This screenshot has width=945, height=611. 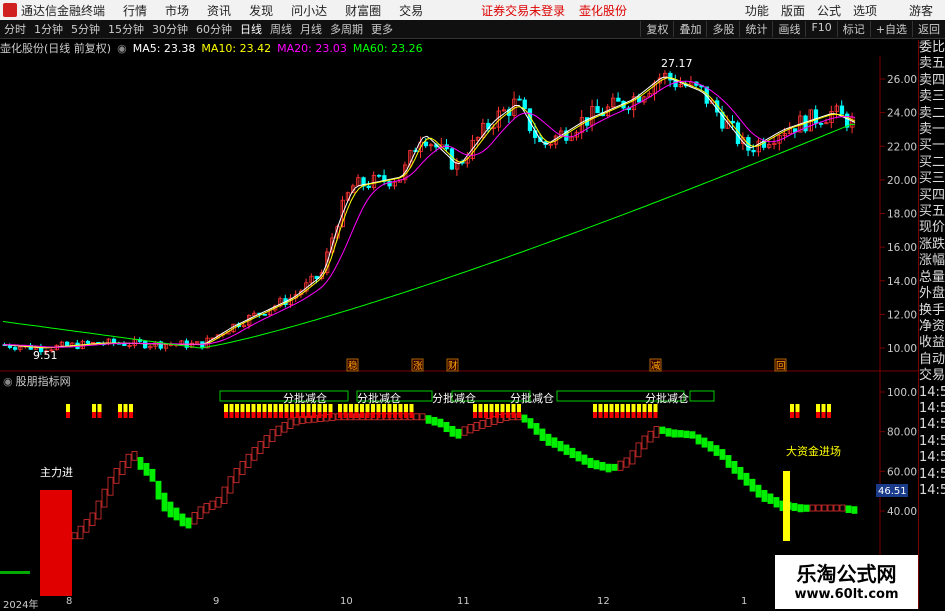 I want to click on event-marker: 财, so click(x=453, y=366).